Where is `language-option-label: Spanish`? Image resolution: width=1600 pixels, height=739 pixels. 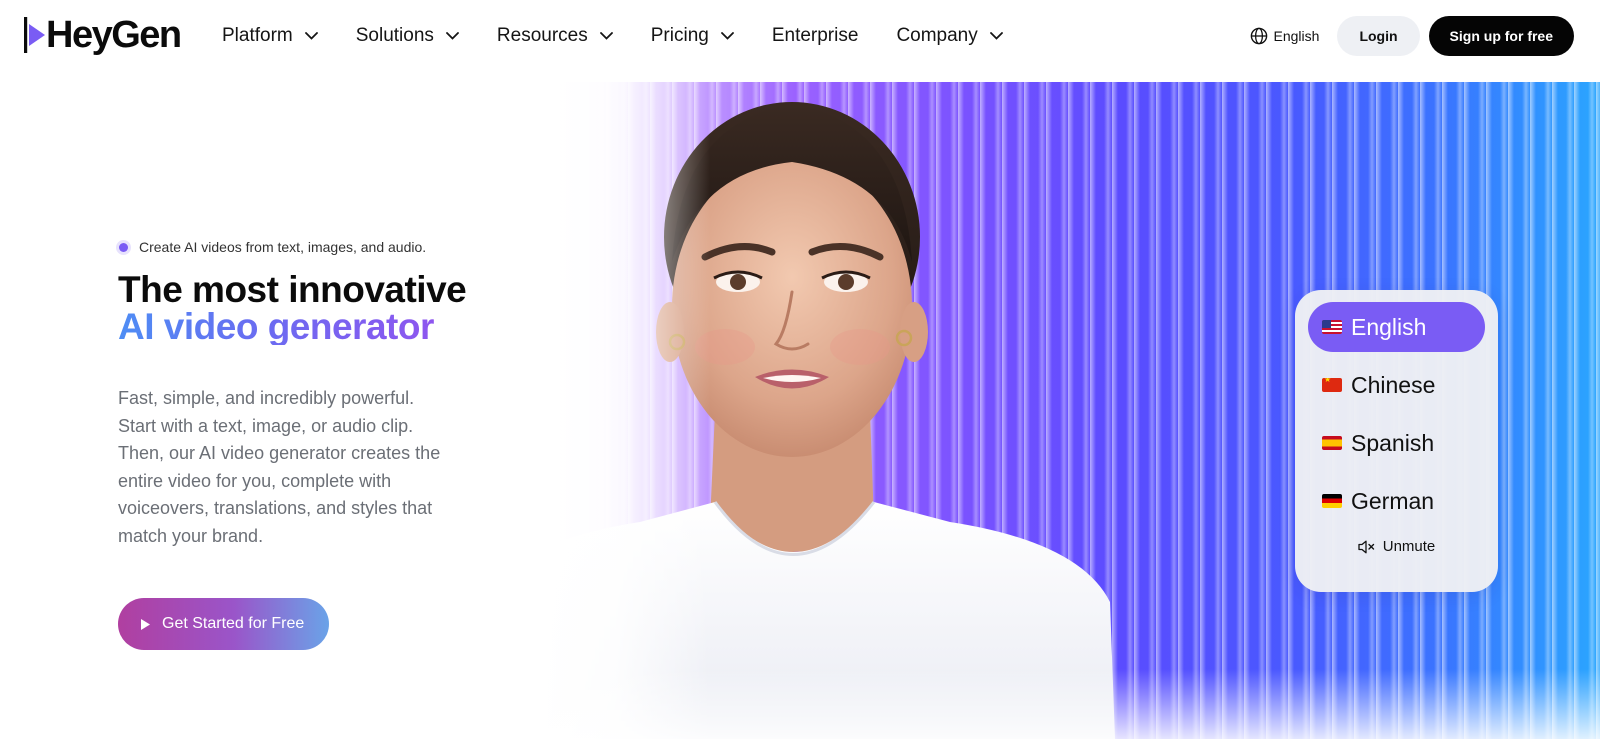 language-option-label: Spanish is located at coordinates (1393, 442).